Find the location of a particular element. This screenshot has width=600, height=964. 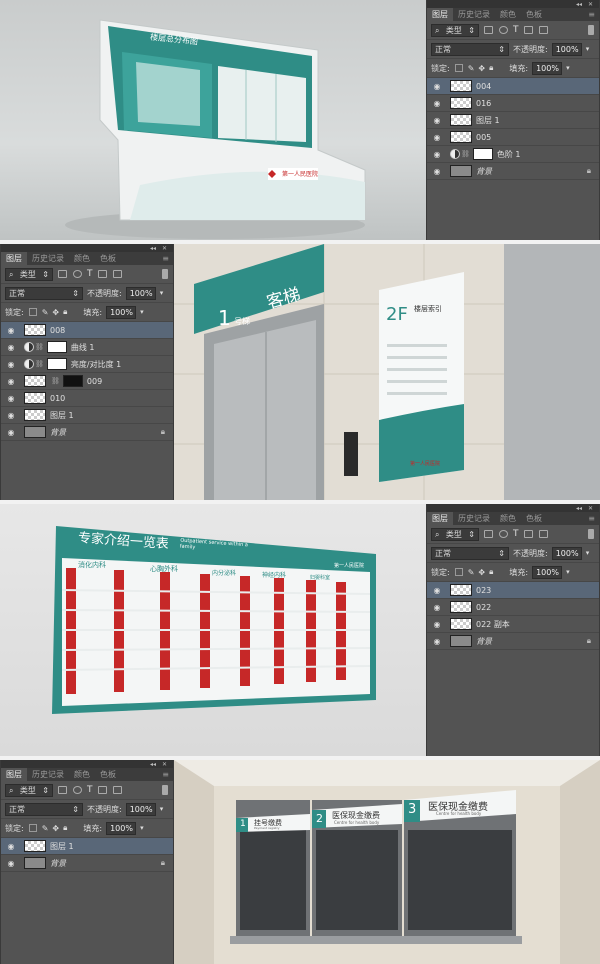

layer-row: ◉ 008 is located at coordinates (87, 330).